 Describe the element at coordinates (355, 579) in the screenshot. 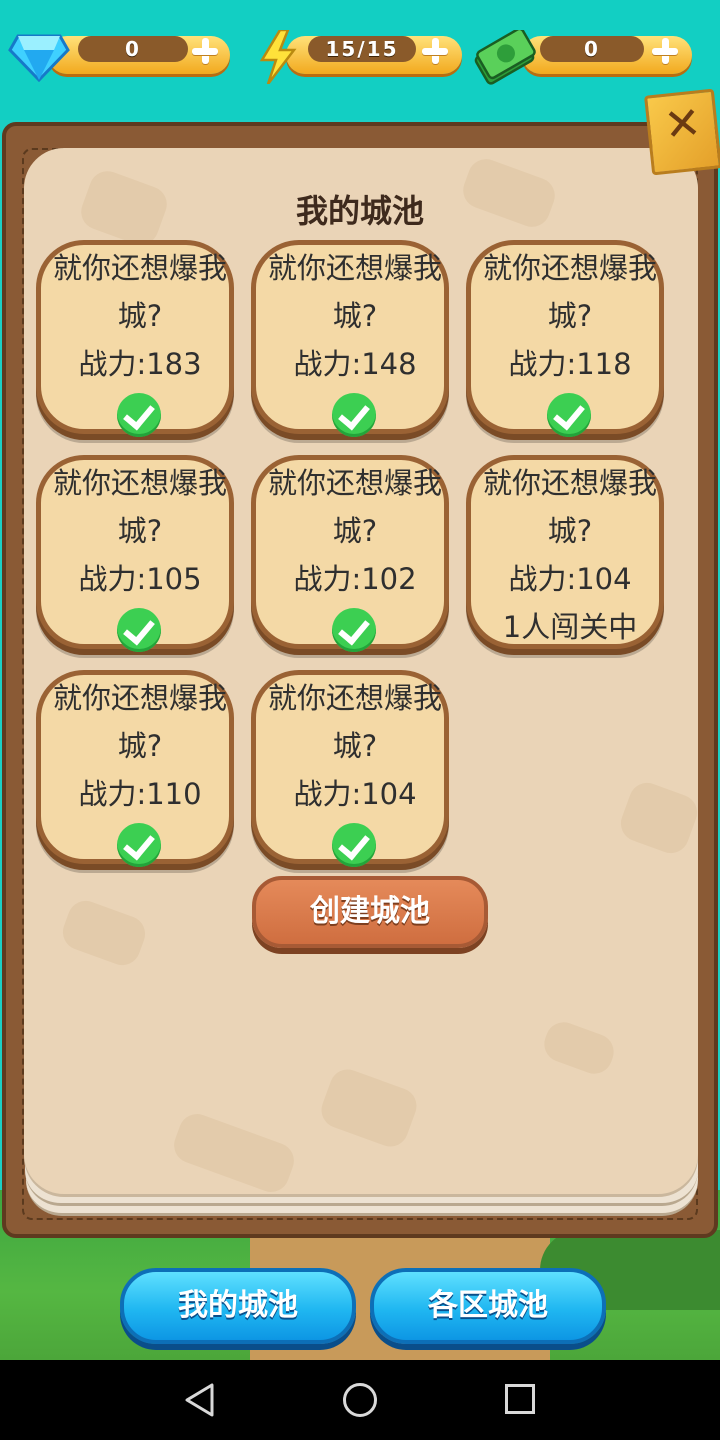

I see `city-power: 战力:102` at that location.